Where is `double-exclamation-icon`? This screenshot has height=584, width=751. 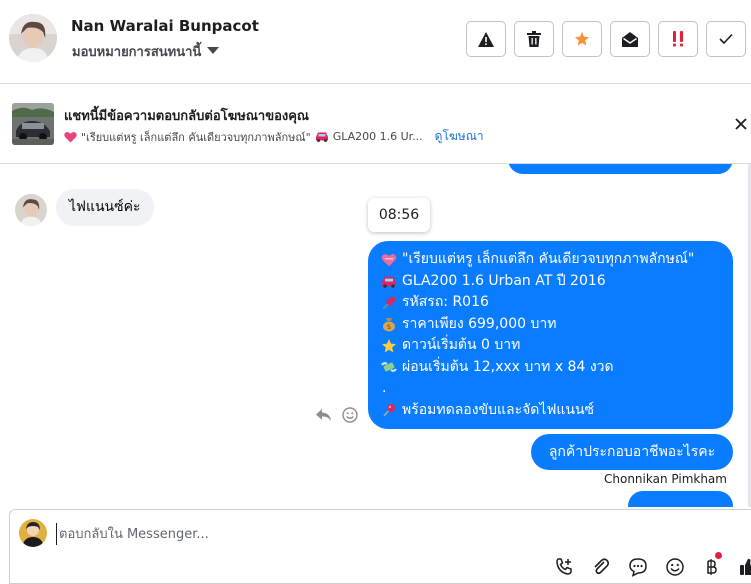
double-exclamation-icon is located at coordinates (678, 39).